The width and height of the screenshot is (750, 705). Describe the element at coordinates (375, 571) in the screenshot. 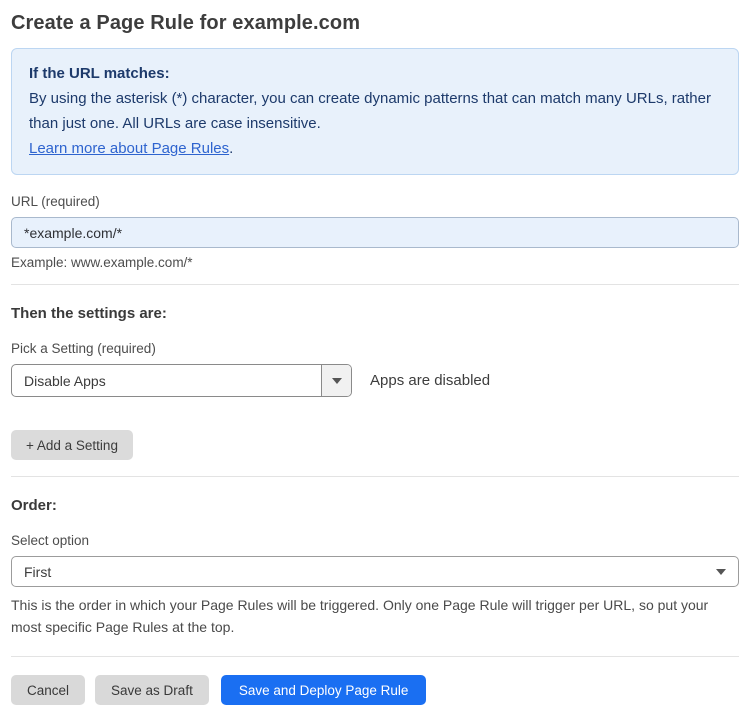

I see `order-select: First` at that location.